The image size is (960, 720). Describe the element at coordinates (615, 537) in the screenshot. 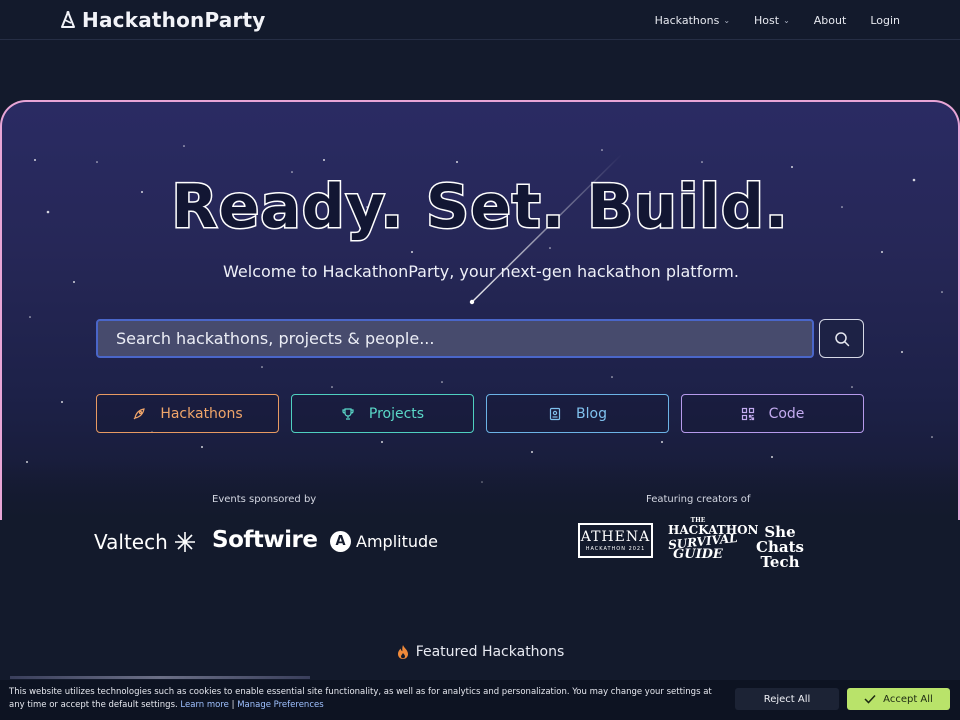

I see `athena-title: ATHENA` at that location.